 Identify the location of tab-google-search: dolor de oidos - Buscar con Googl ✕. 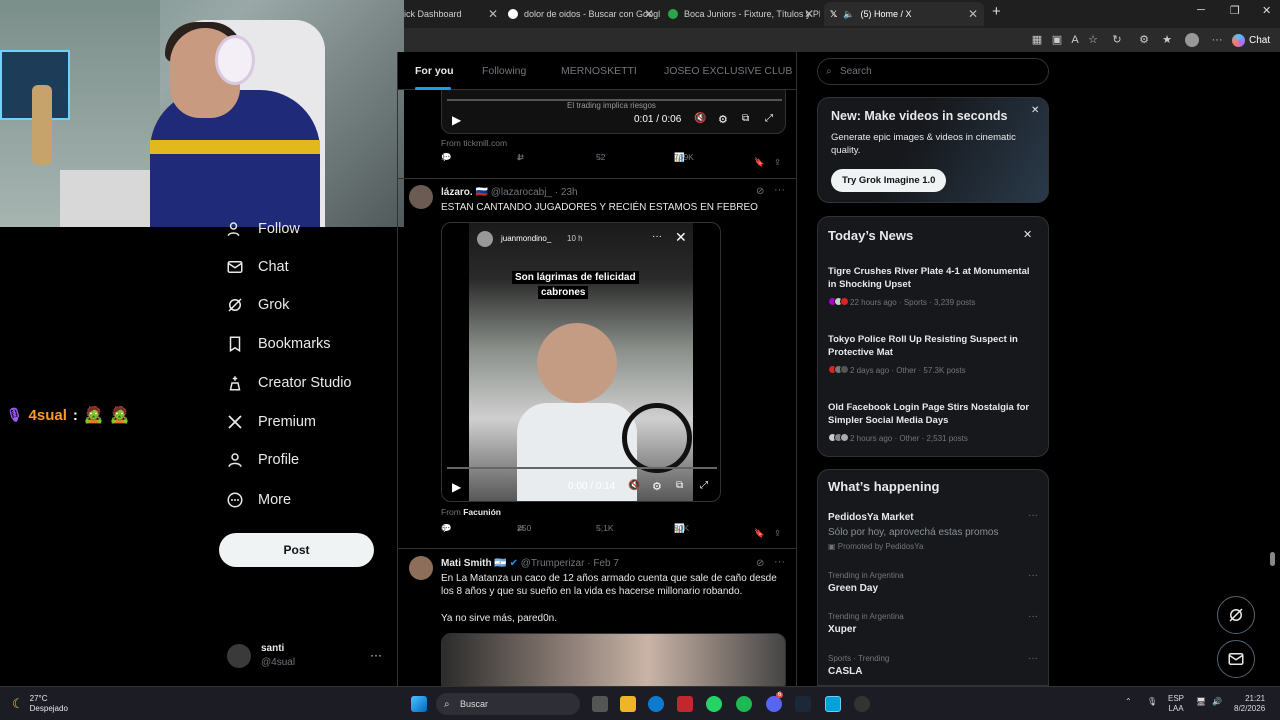
(584, 14).